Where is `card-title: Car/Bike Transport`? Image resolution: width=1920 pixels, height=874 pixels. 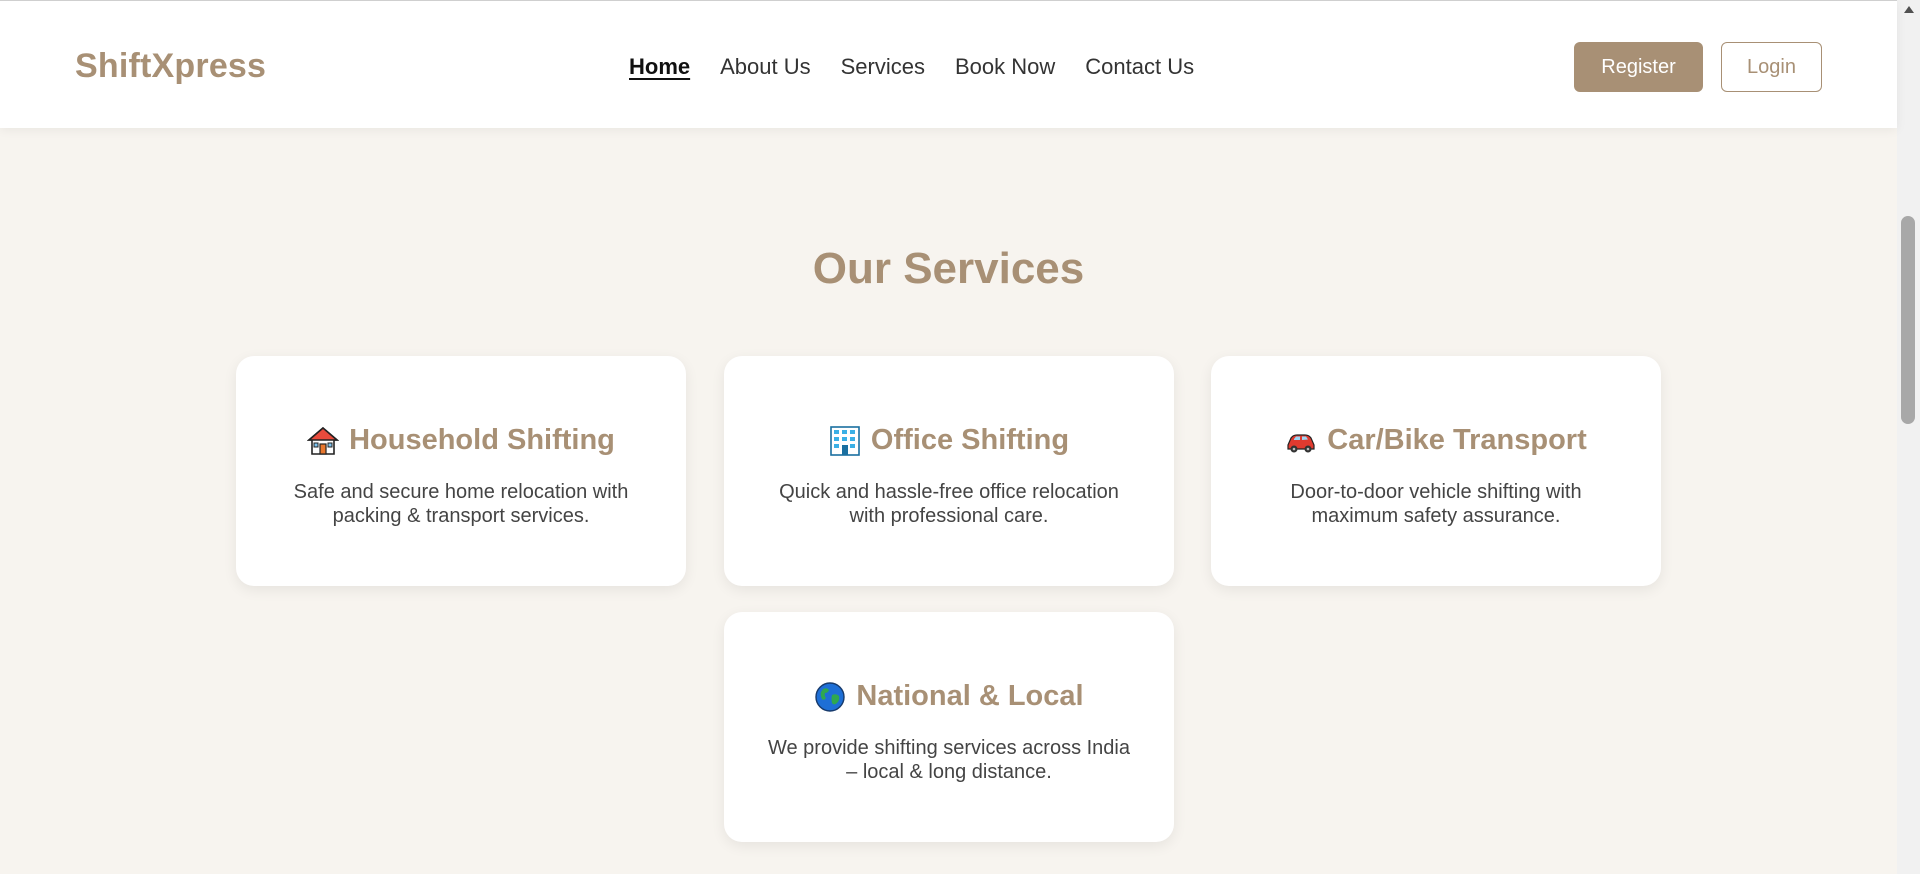 card-title: Car/Bike Transport is located at coordinates (1457, 440).